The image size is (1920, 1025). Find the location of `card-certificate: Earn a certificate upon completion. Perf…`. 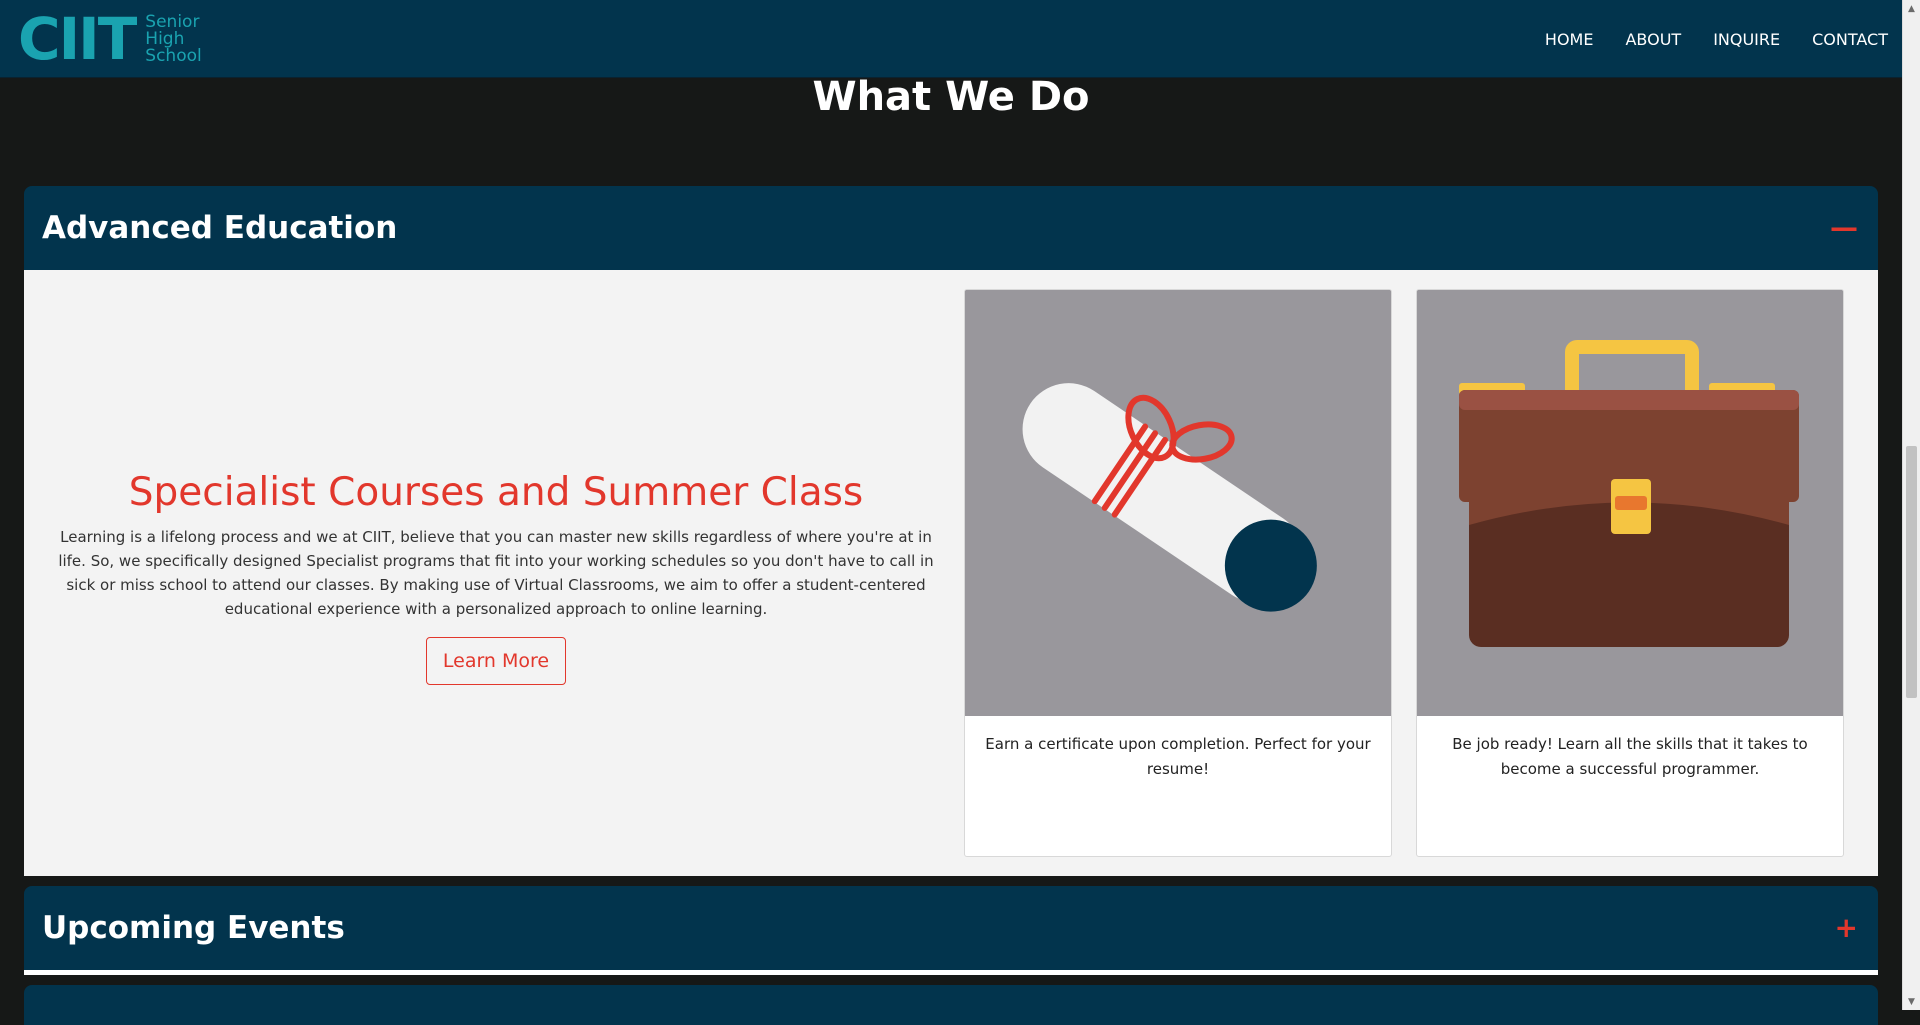

card-certificate: Earn a certificate upon completion. Perf… is located at coordinates (1178, 573).